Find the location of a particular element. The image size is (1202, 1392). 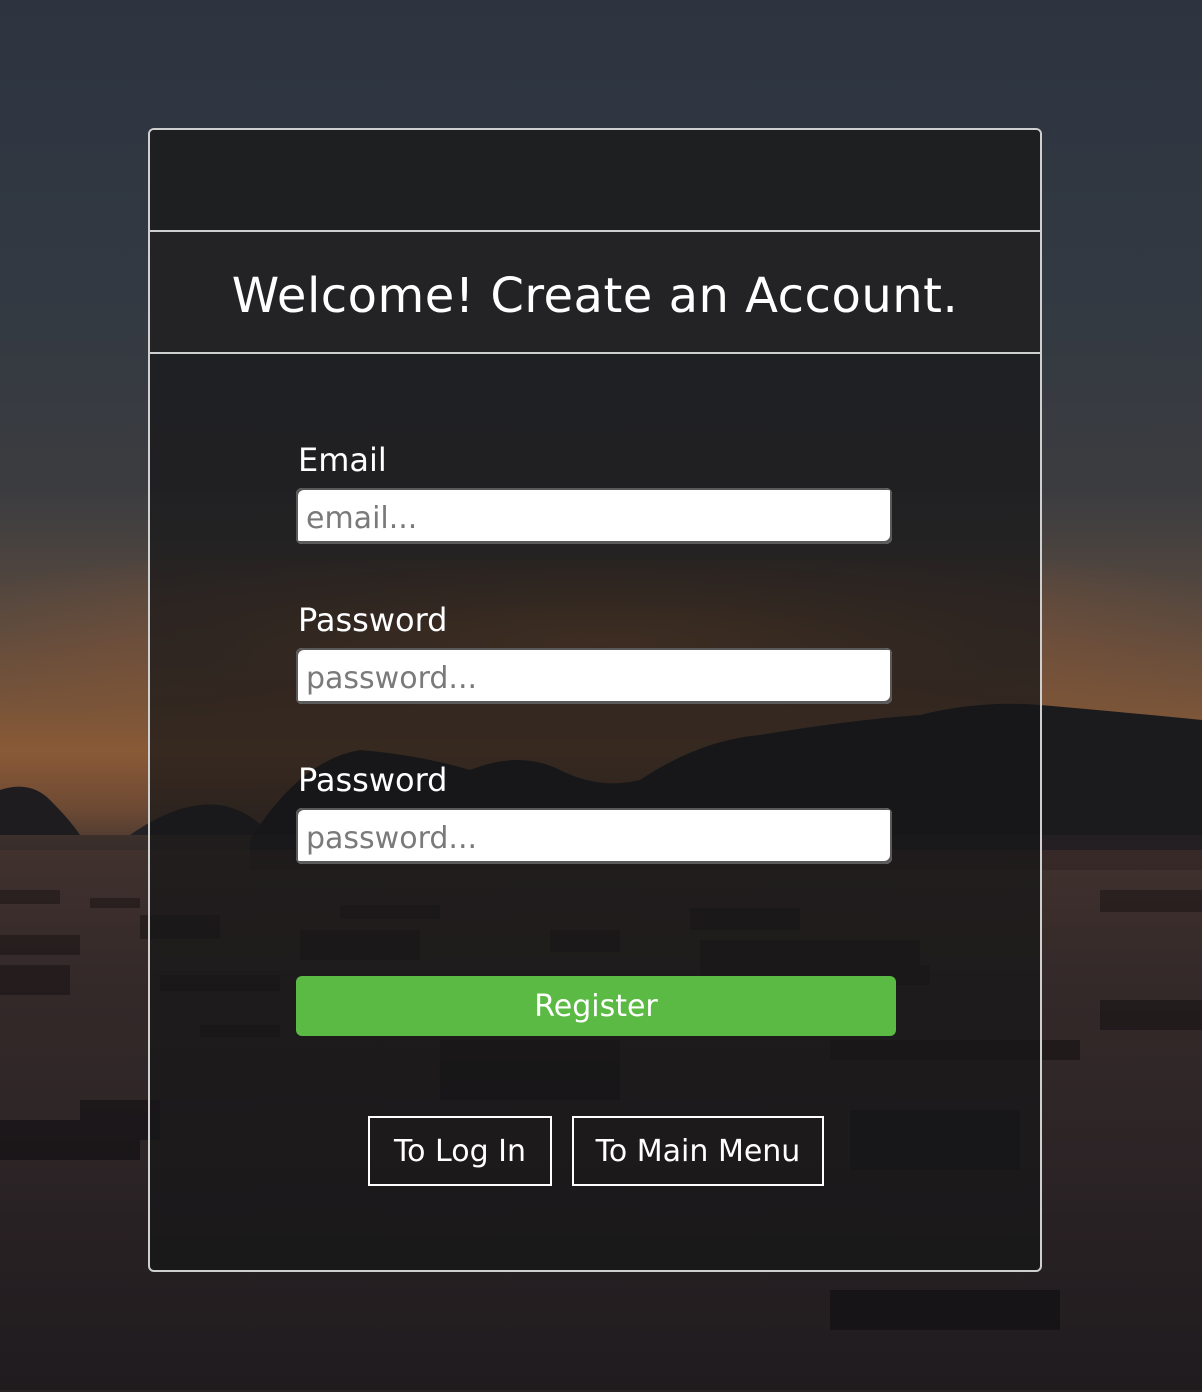

password-label: Password is located at coordinates (373, 620).